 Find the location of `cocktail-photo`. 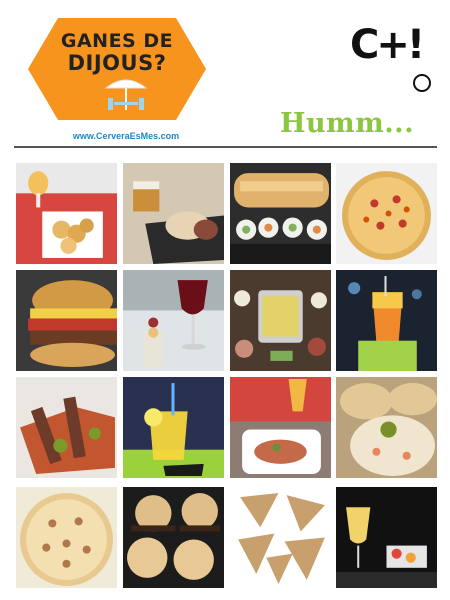

cocktail-photo is located at coordinates (386, 320).